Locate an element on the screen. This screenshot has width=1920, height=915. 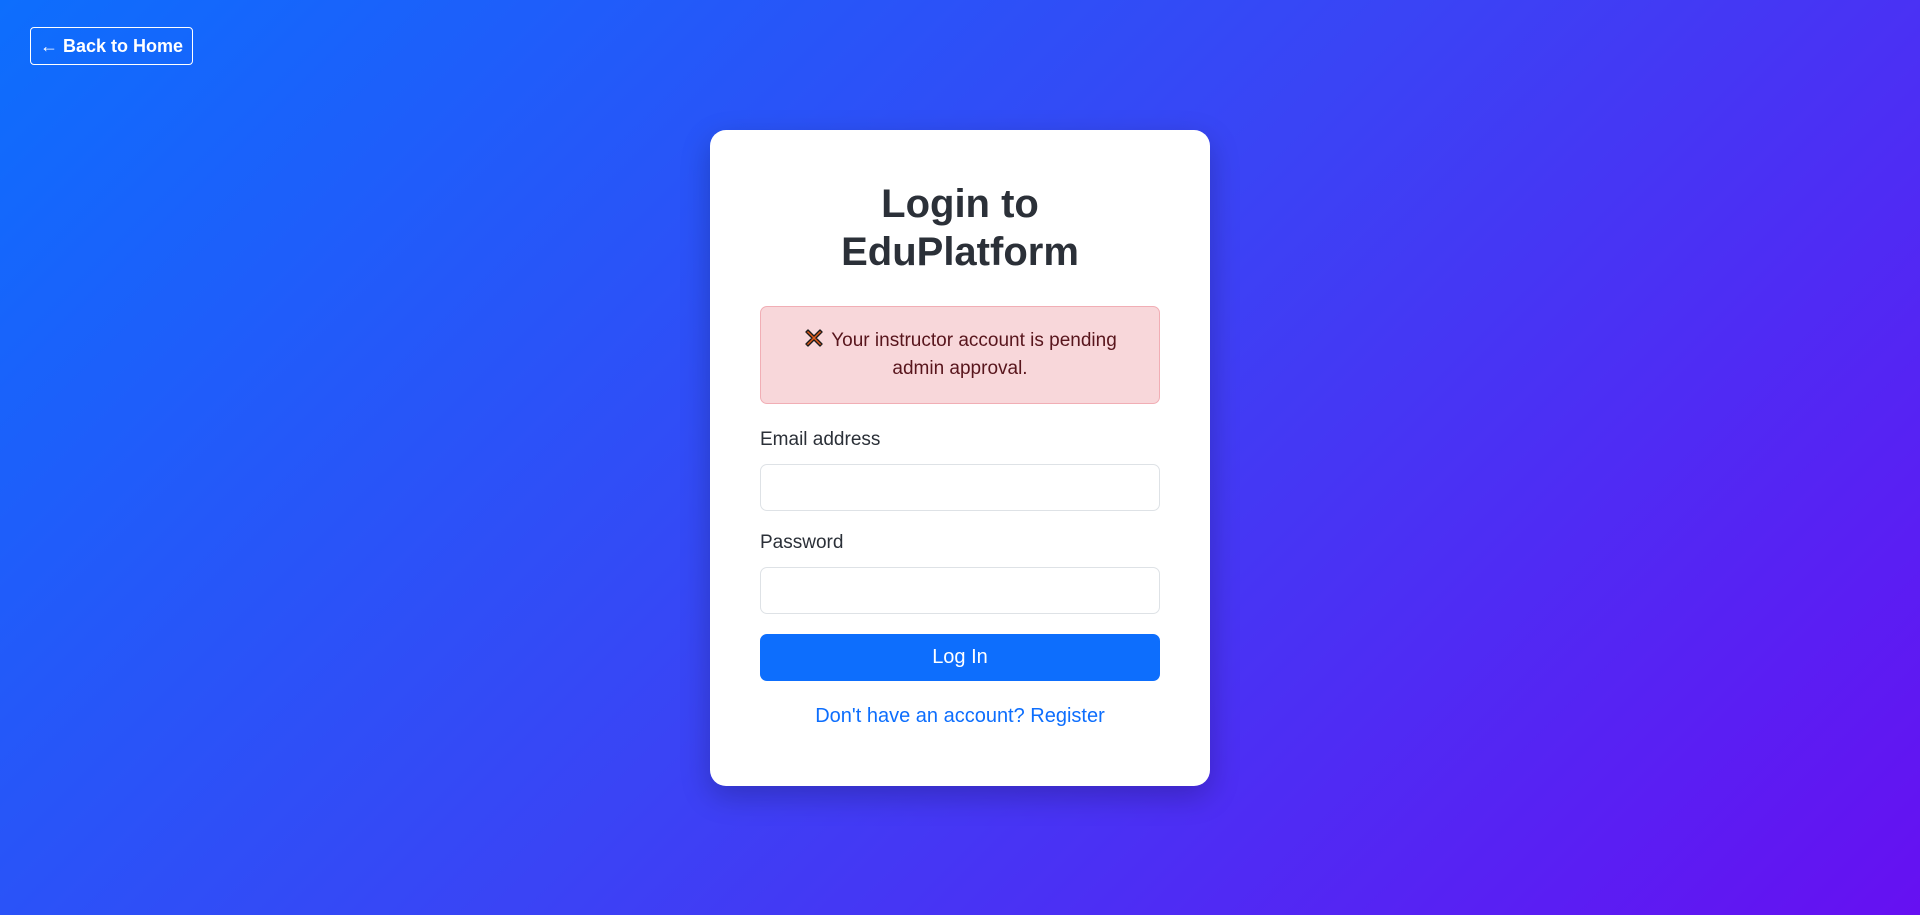
title-line-1: Login to is located at coordinates (960, 204).